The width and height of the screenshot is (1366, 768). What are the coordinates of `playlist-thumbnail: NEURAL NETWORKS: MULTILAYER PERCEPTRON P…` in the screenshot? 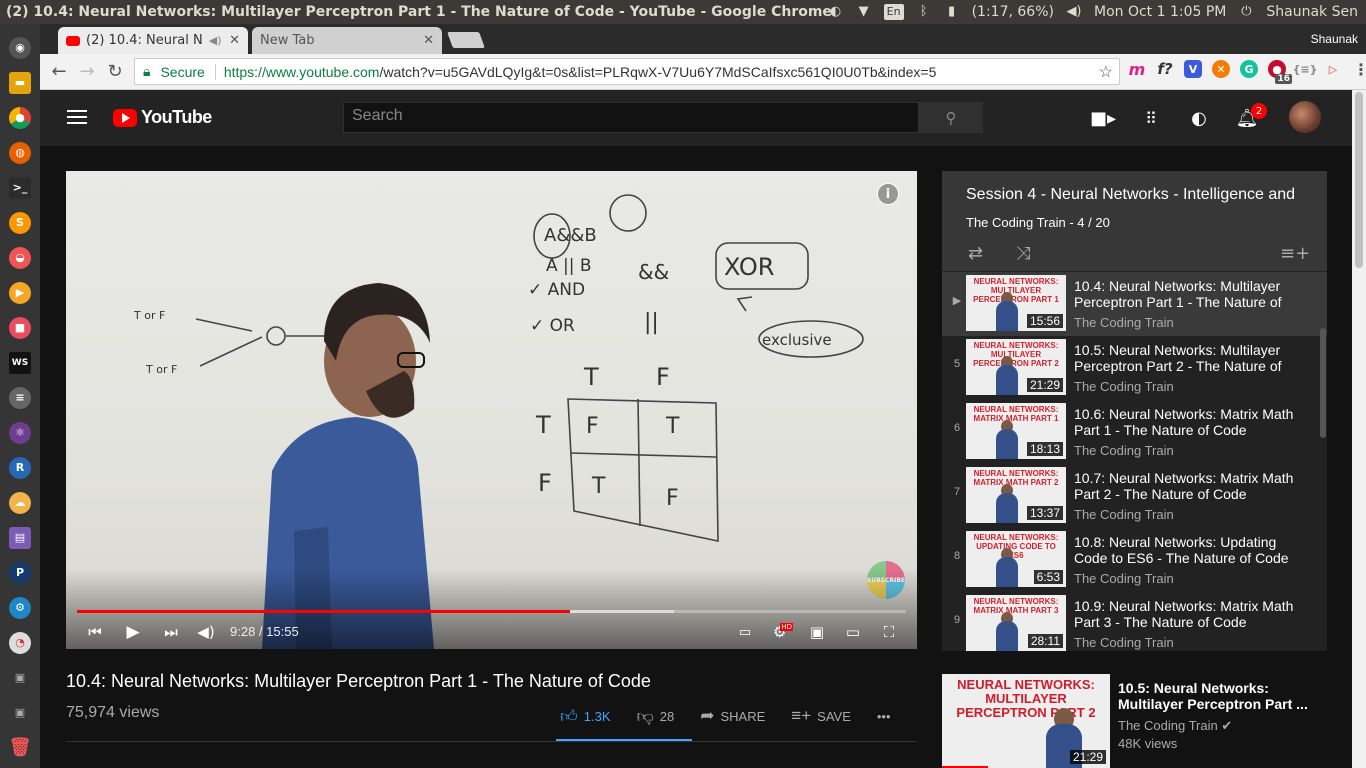 It's located at (1016, 367).